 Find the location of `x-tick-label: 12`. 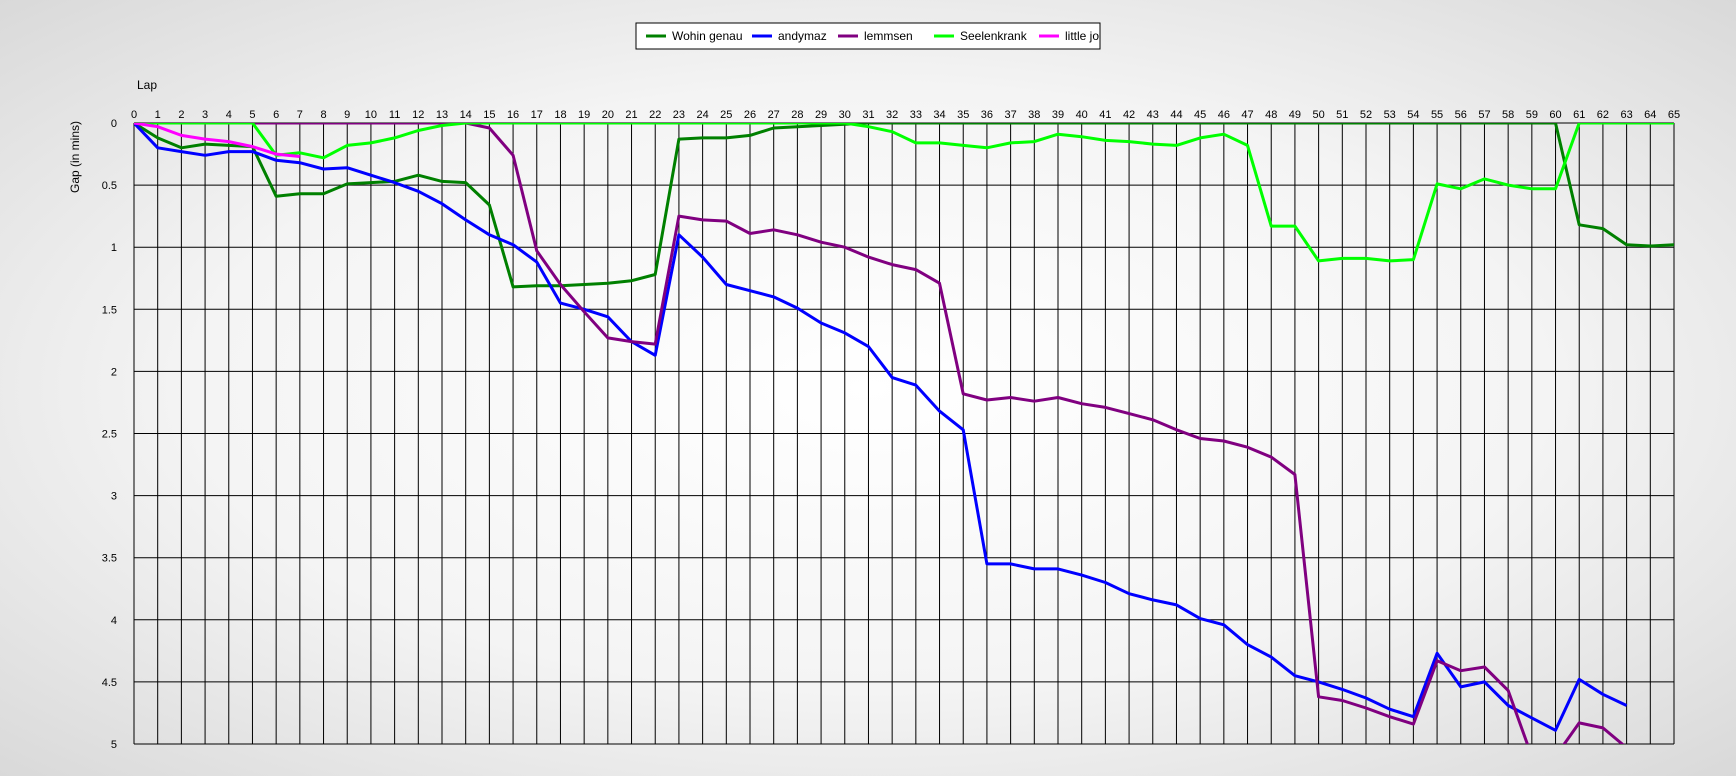

x-tick-label: 12 is located at coordinates (418, 115).